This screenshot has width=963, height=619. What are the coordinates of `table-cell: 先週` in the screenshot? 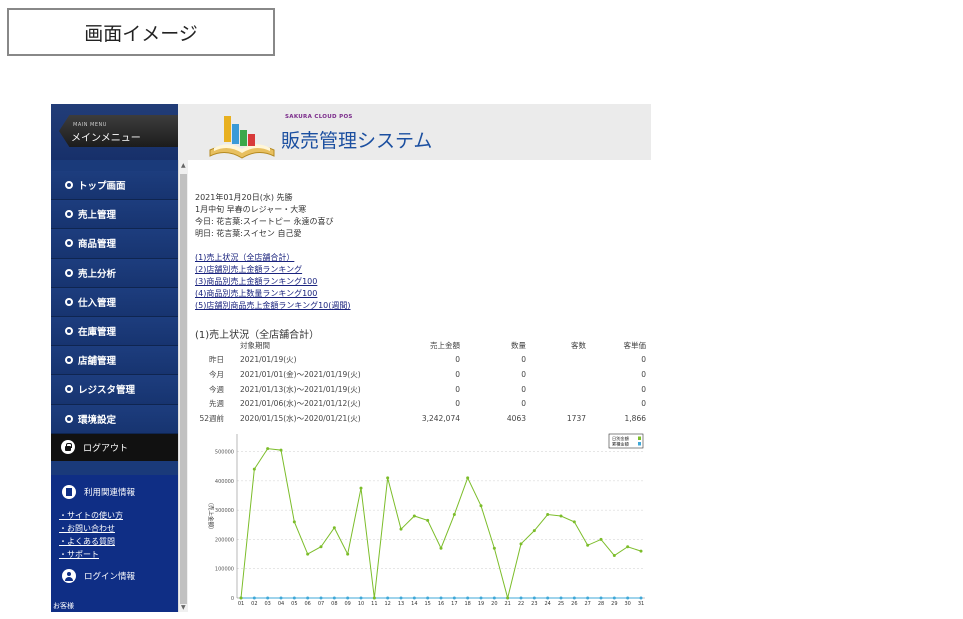 It's located at (216, 404).